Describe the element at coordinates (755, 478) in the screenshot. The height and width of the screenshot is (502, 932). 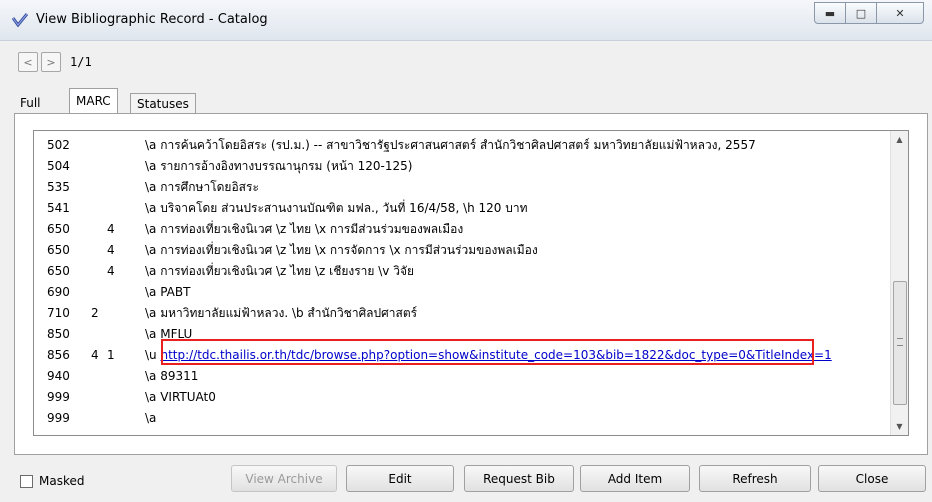
I see `refresh-button: Refresh` at that location.